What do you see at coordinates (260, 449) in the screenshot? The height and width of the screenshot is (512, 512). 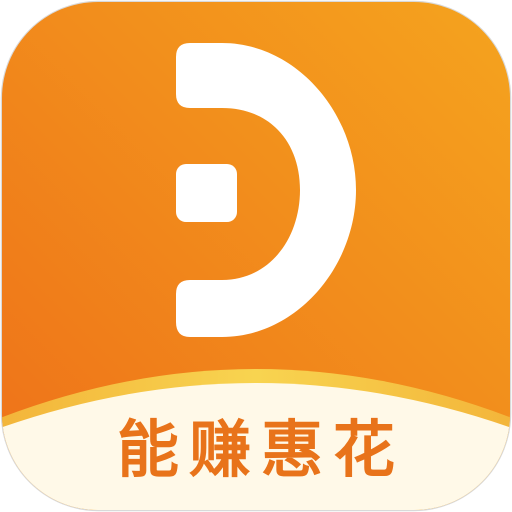 I see `slogan-text: 能赚惠花` at bounding box center [260, 449].